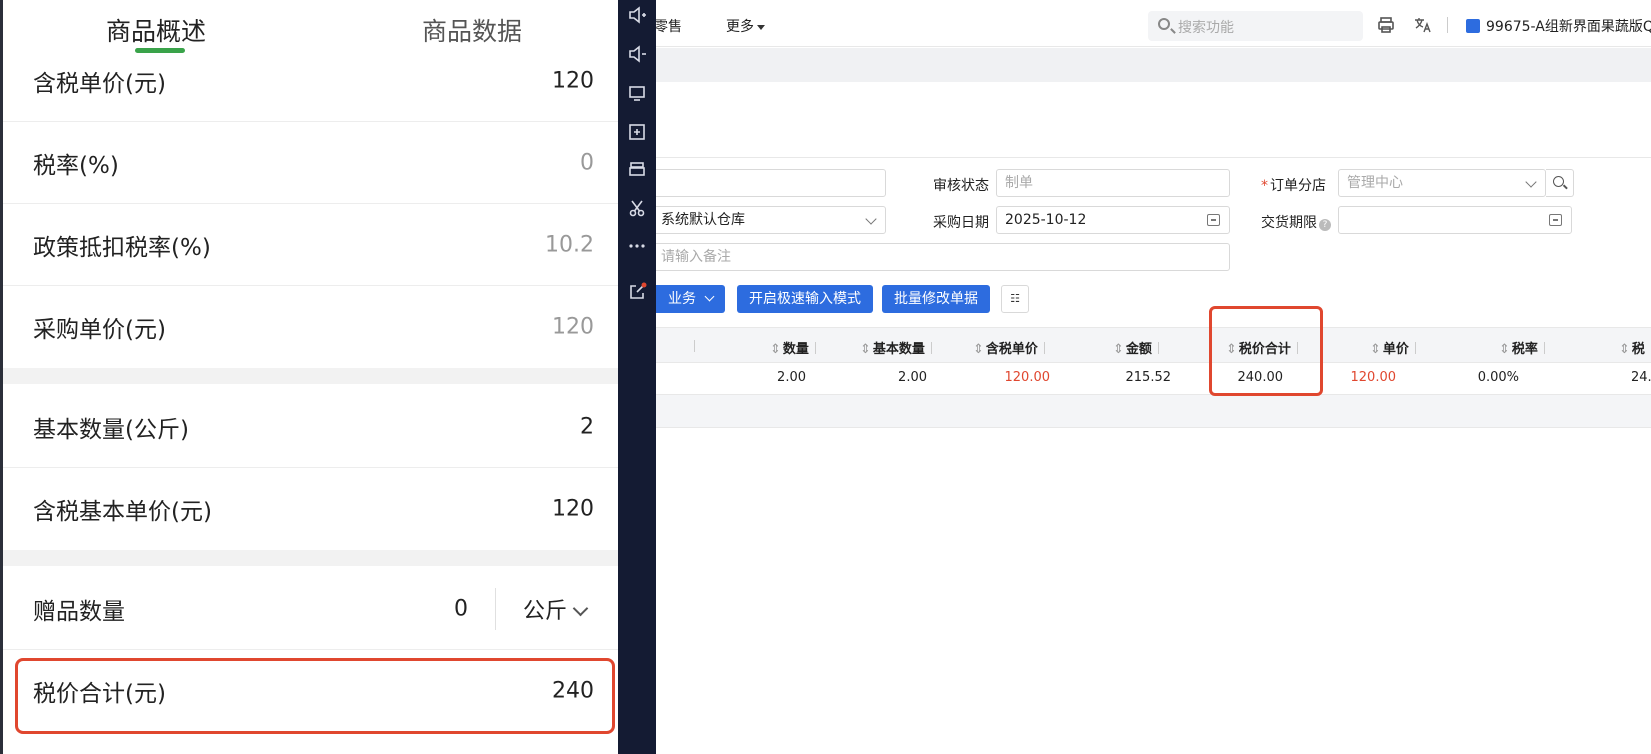 The width and height of the screenshot is (1651, 754). I want to click on th-base-qty: ⇕ 基本数量, so click(896, 347).